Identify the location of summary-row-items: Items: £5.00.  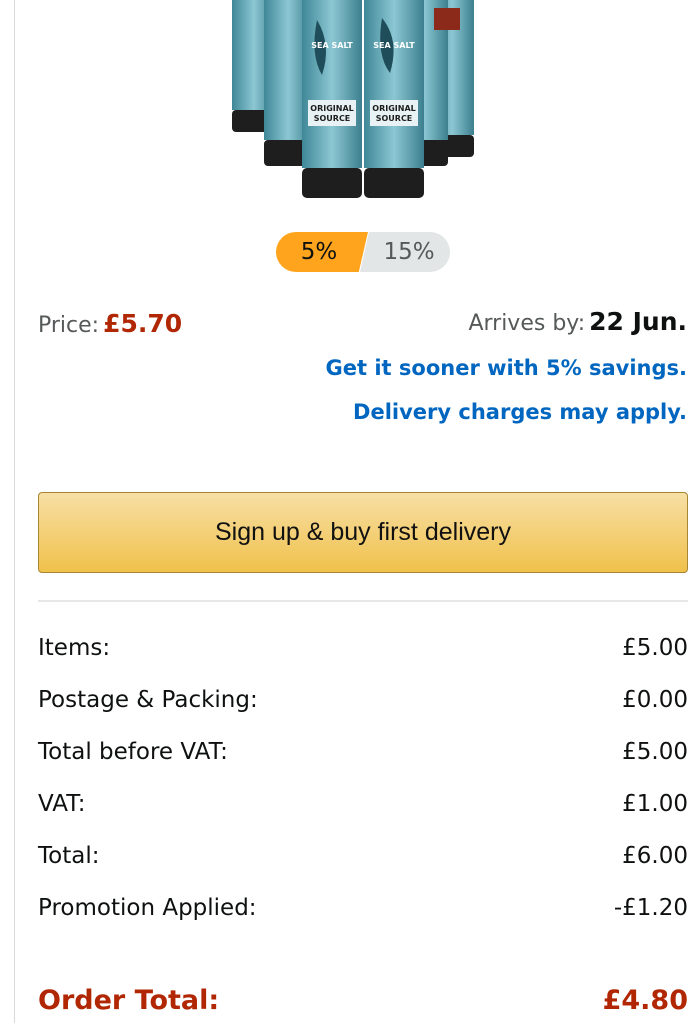
(363, 648).